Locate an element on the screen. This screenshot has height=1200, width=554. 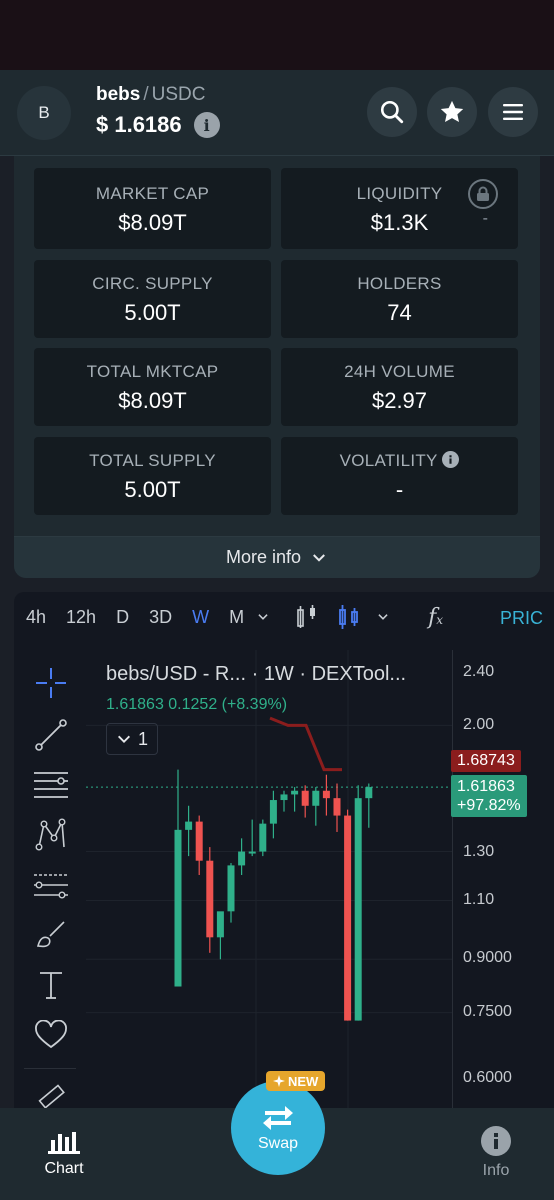
timeframe-dropdown-icon is located at coordinates (263, 617).